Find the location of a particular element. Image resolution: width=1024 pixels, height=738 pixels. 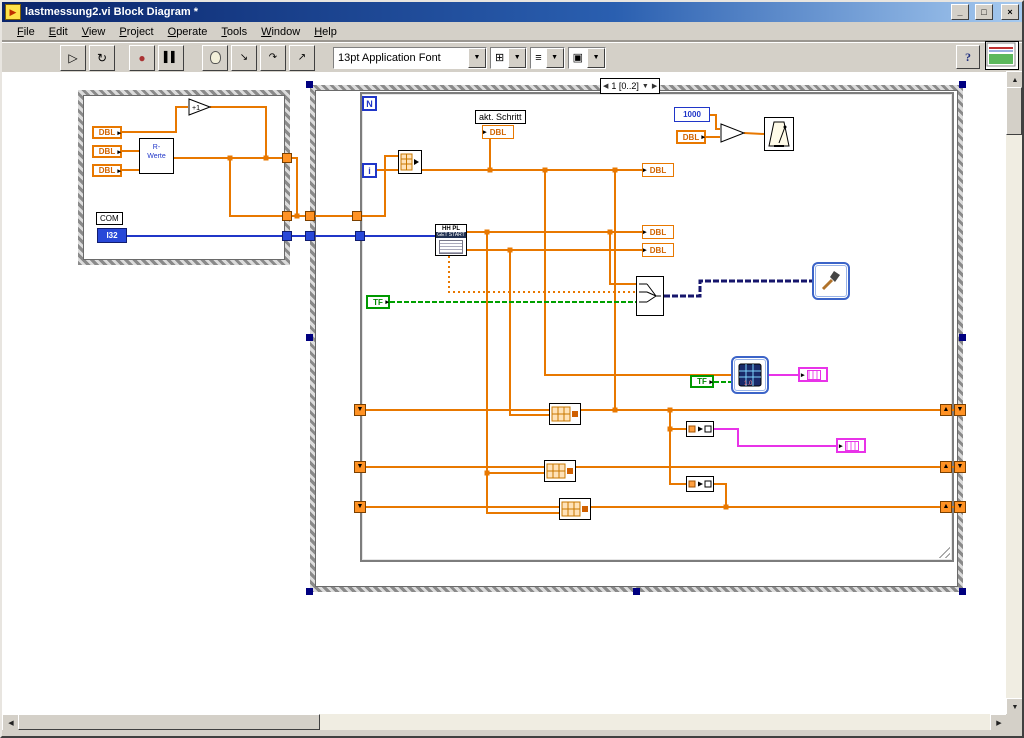

menu-view: View is located at coordinates (94, 32).